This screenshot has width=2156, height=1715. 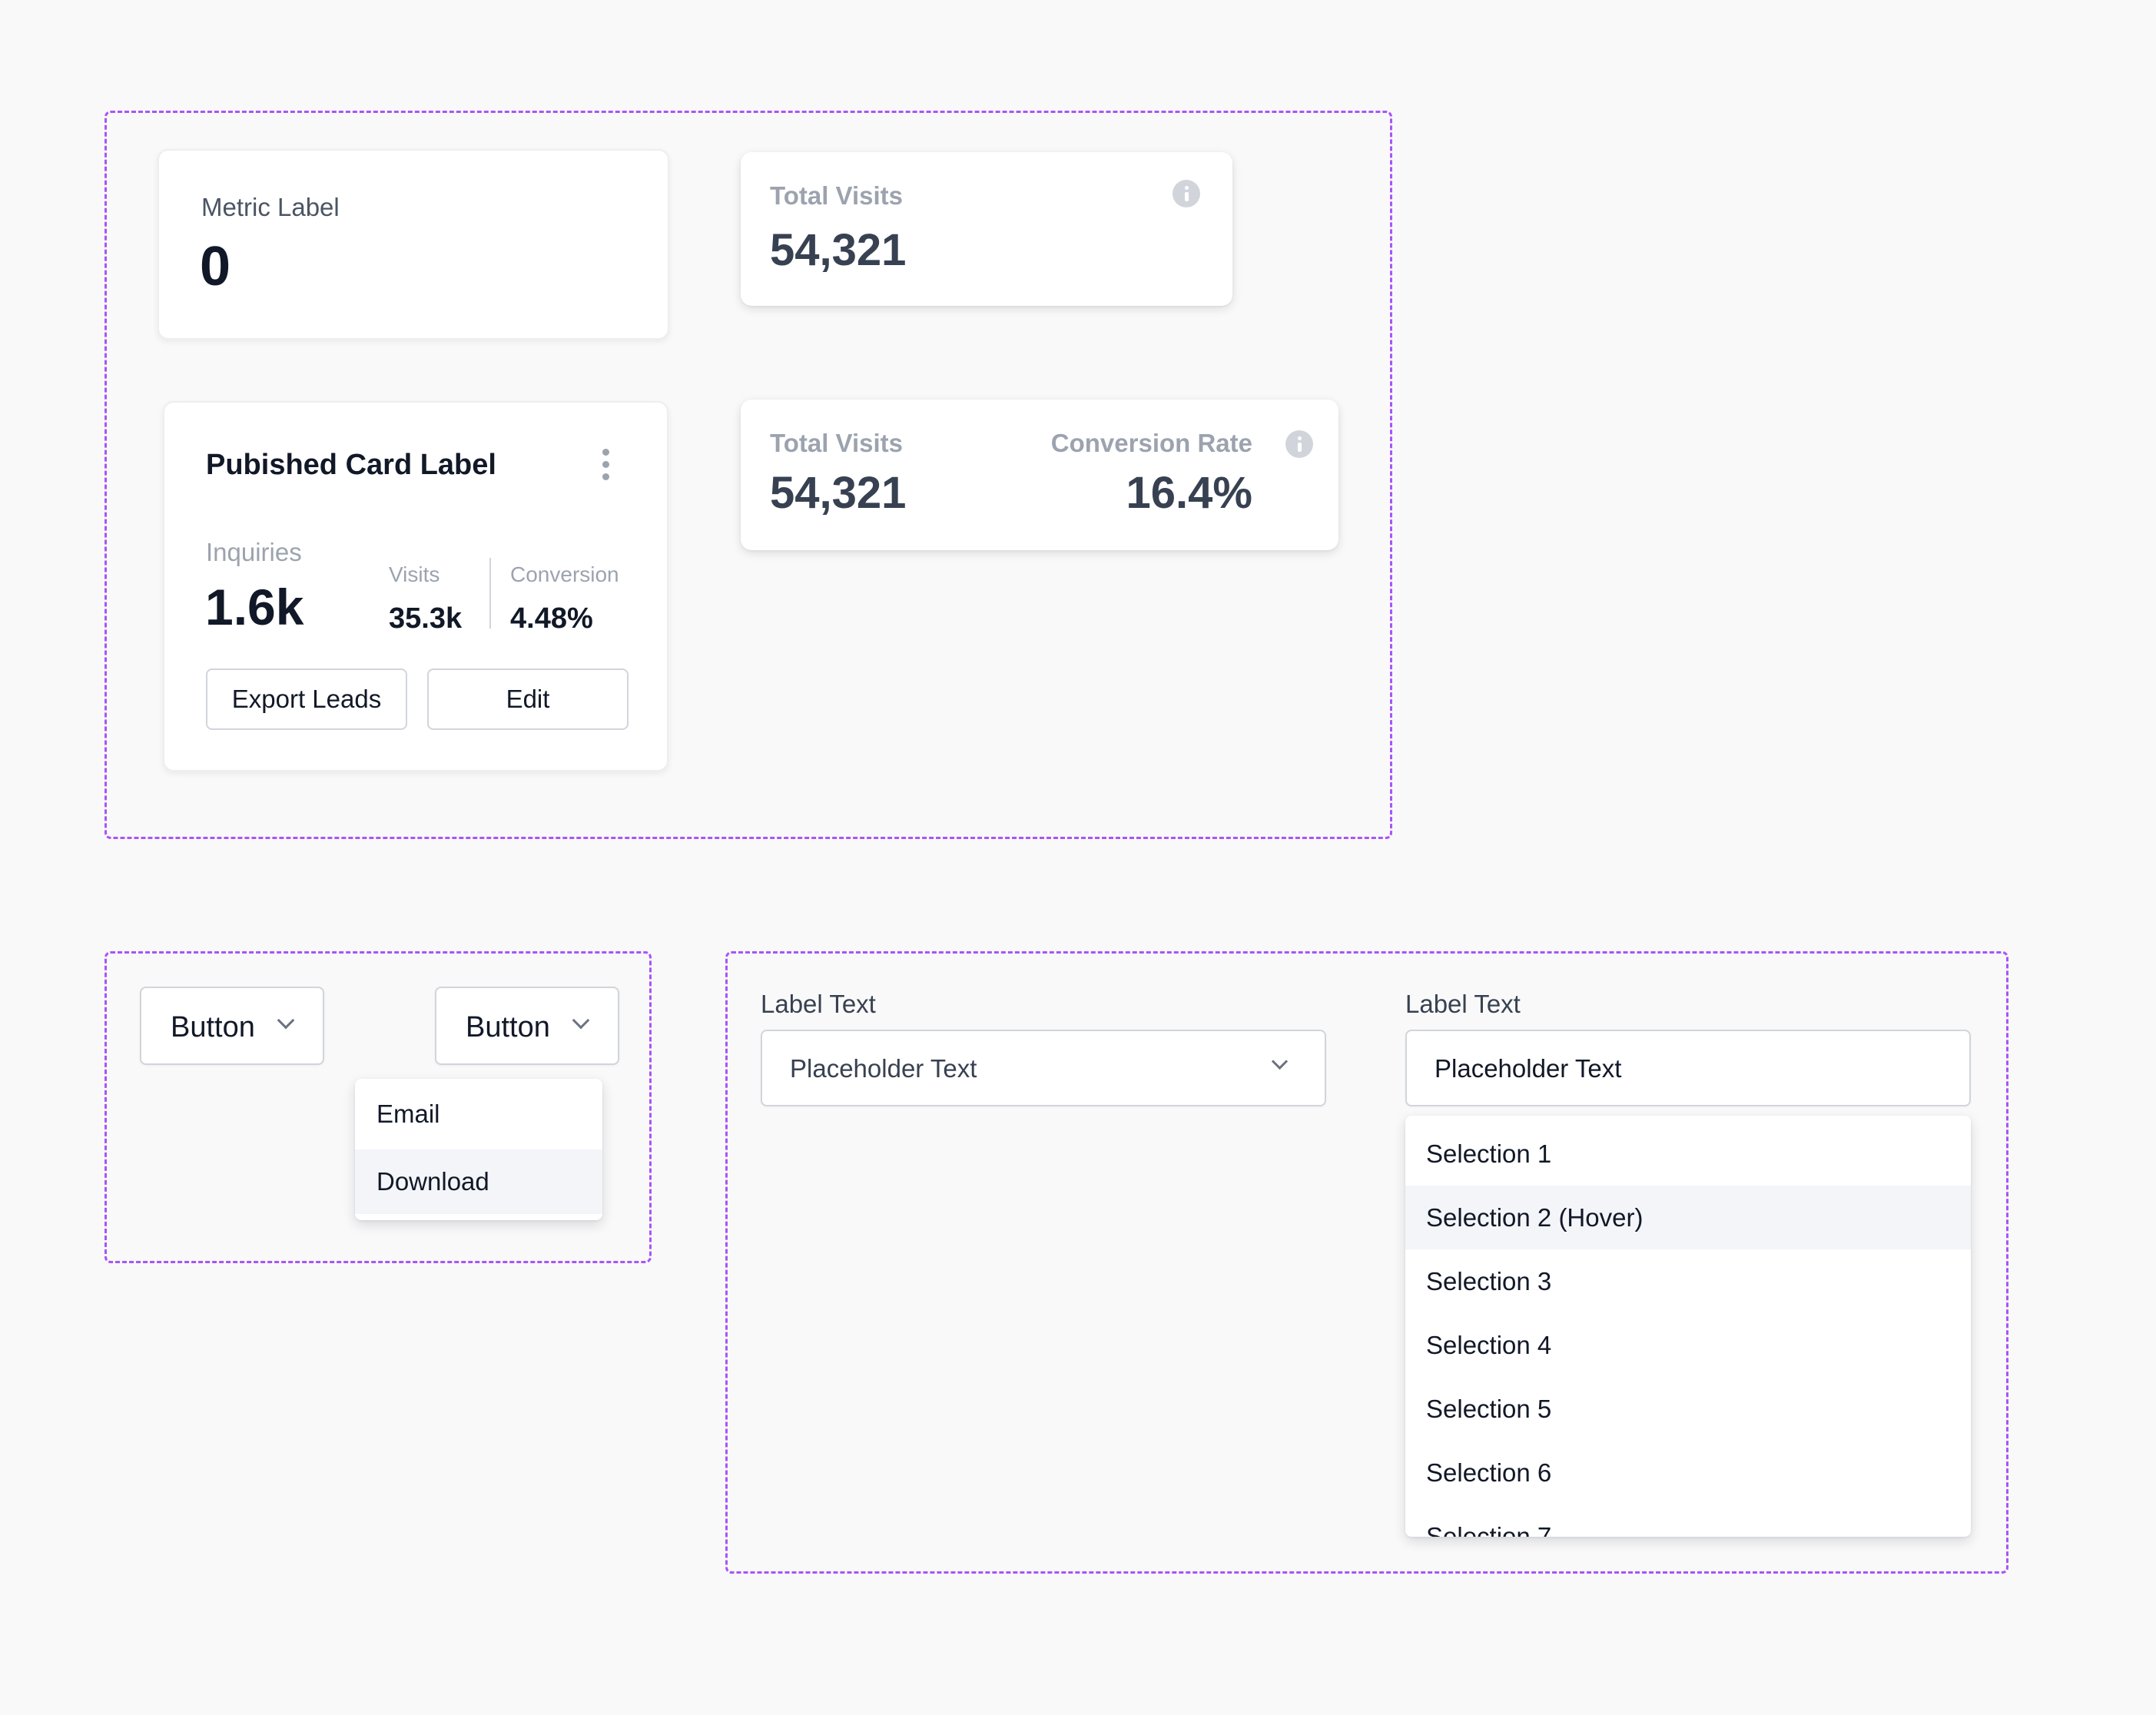 What do you see at coordinates (478, 1114) in the screenshot?
I see `menu-item-email: Email` at bounding box center [478, 1114].